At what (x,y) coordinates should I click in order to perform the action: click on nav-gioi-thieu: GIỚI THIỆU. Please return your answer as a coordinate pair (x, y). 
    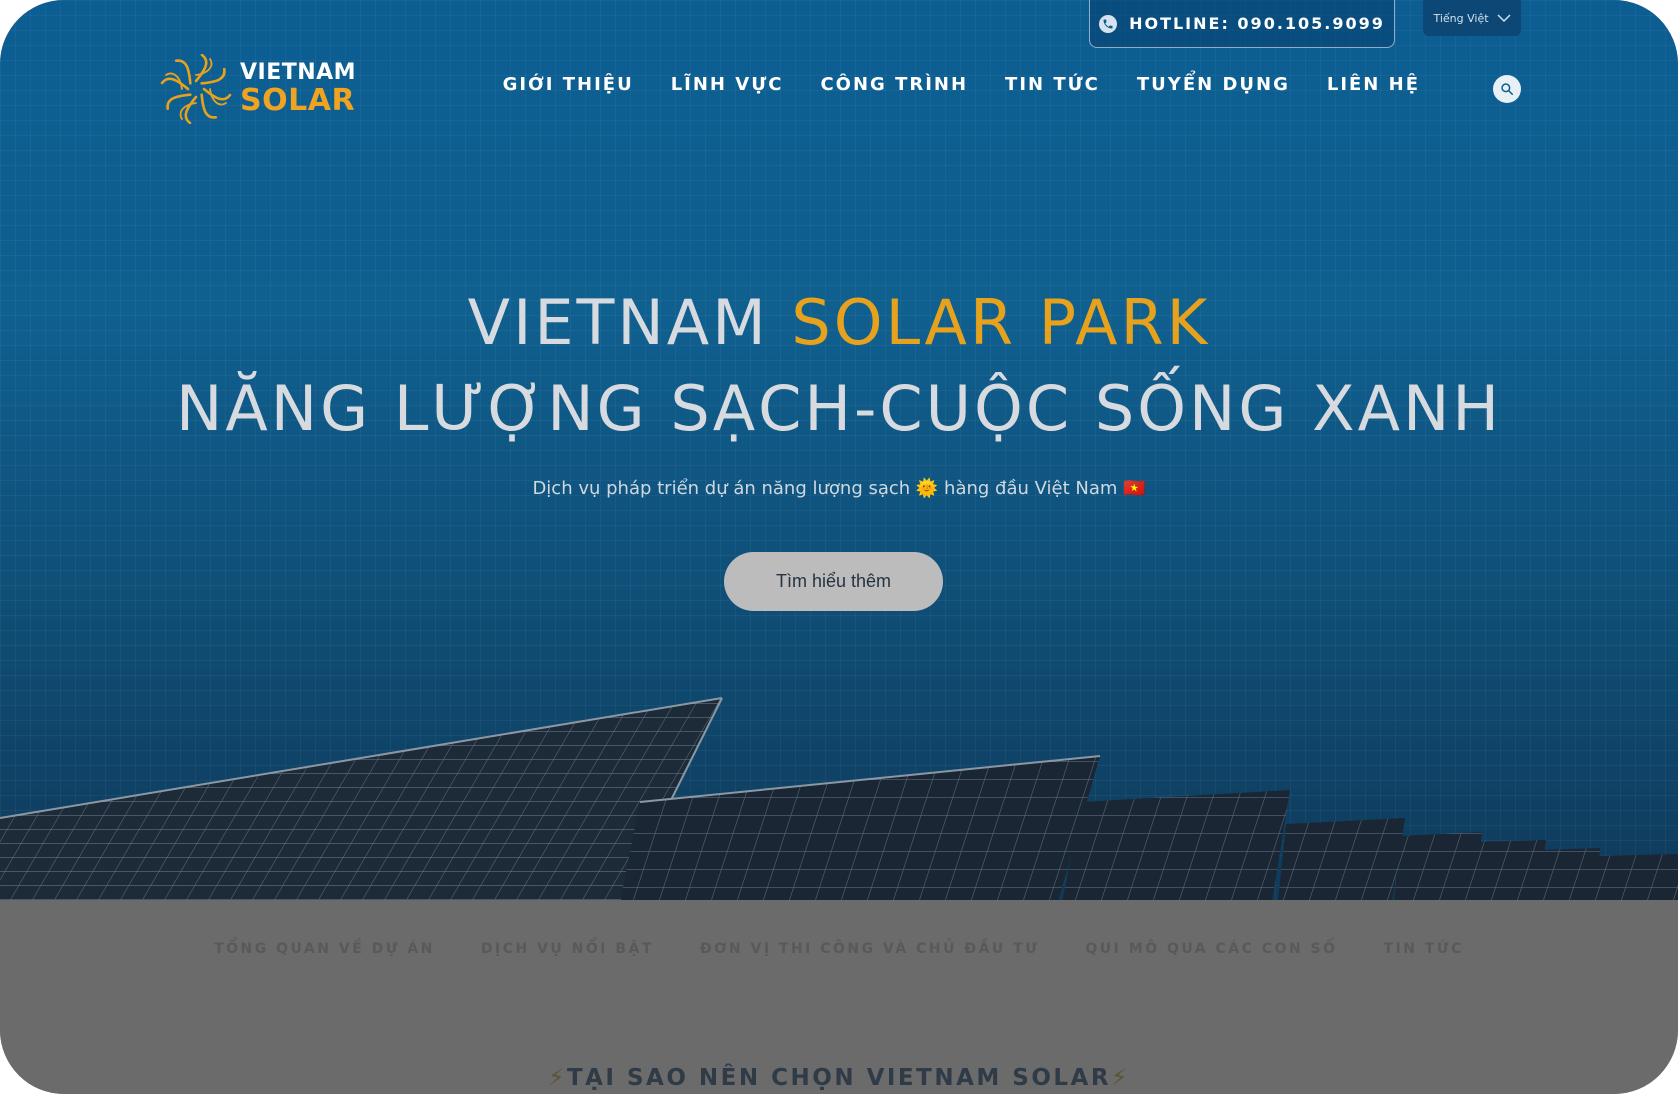
    Looking at the image, I should click on (568, 84).